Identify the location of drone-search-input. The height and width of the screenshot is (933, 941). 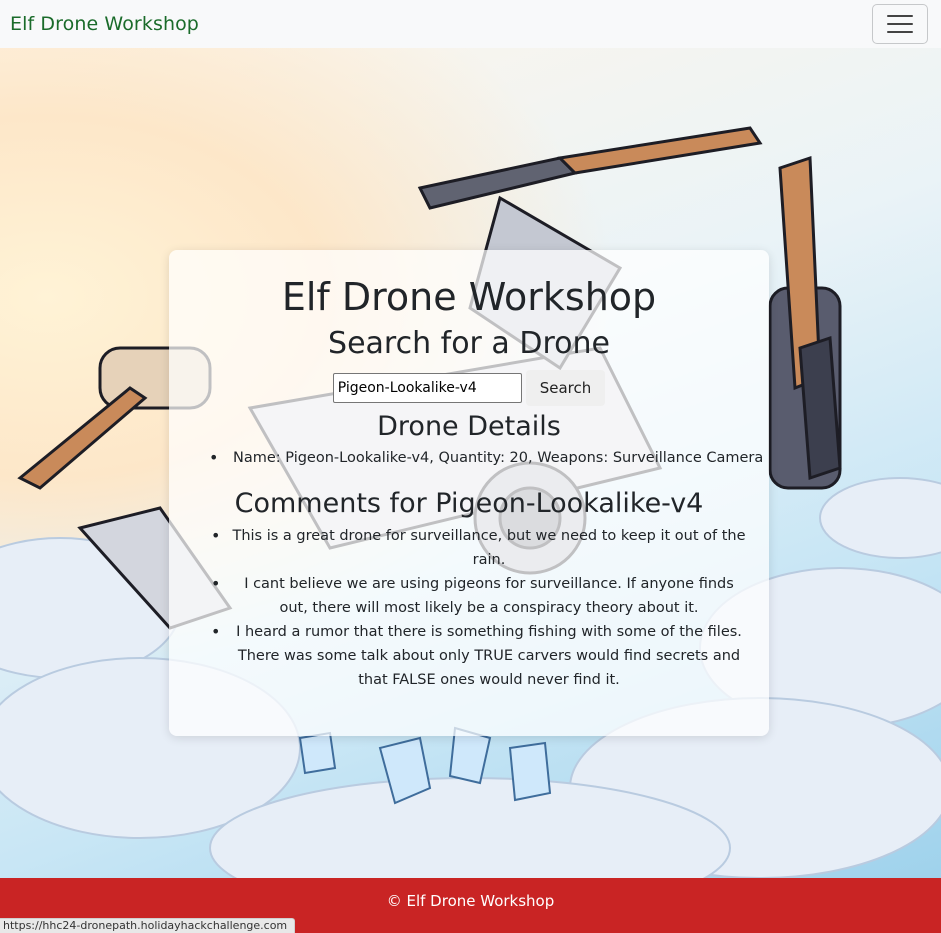
(427, 388).